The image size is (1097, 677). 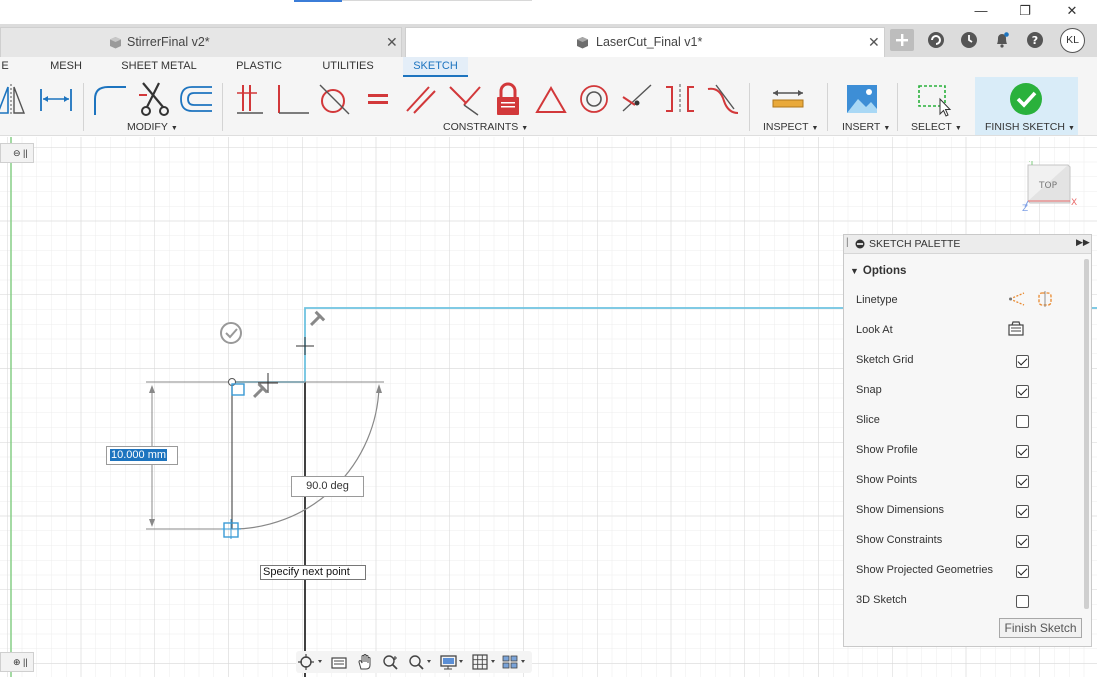 What do you see at coordinates (1022, 541) in the screenshot?
I see `show-constraints-checkbox` at bounding box center [1022, 541].